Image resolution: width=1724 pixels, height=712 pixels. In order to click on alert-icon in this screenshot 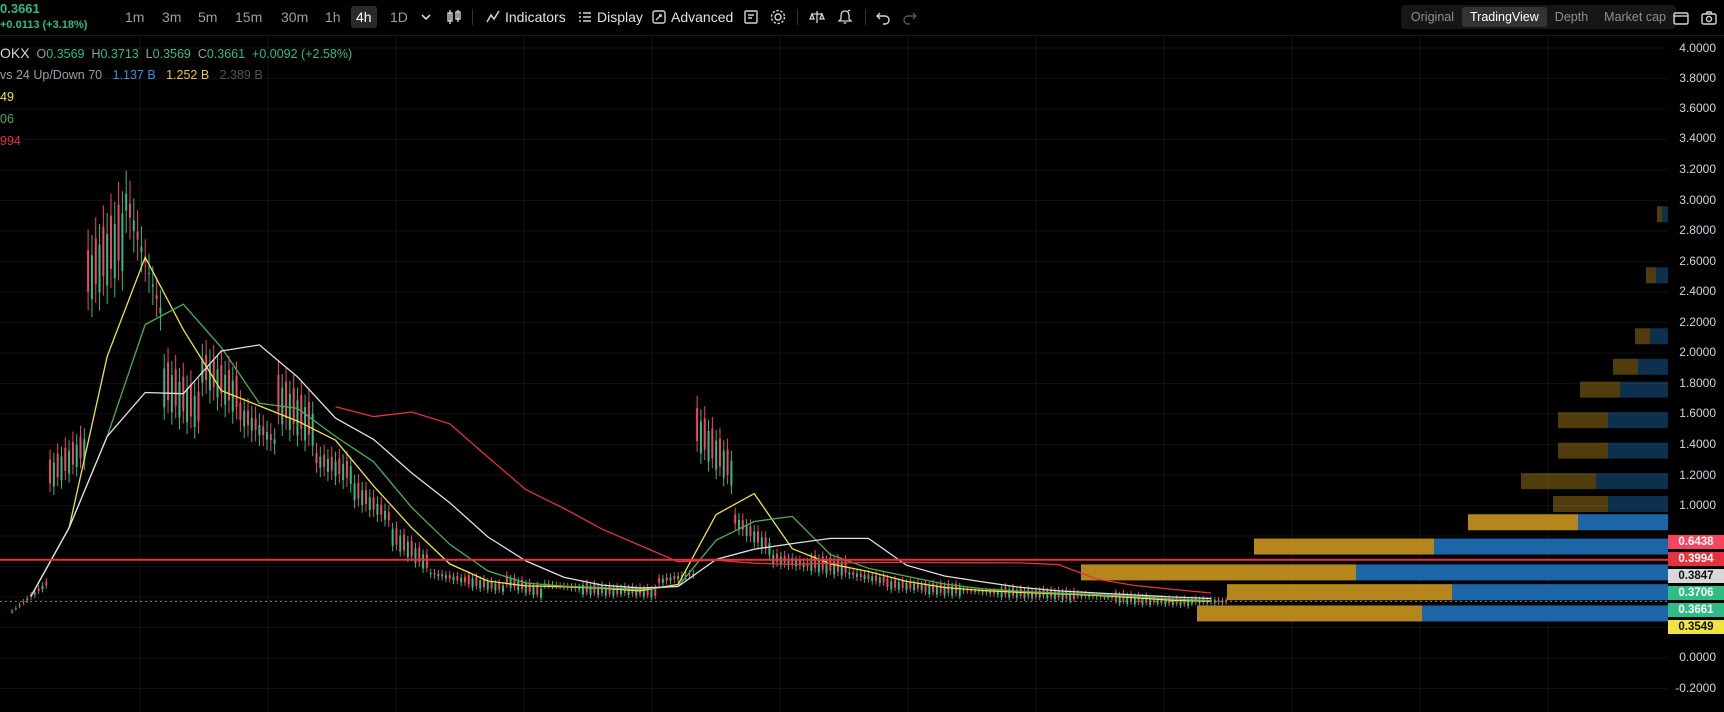, I will do `click(845, 17)`.